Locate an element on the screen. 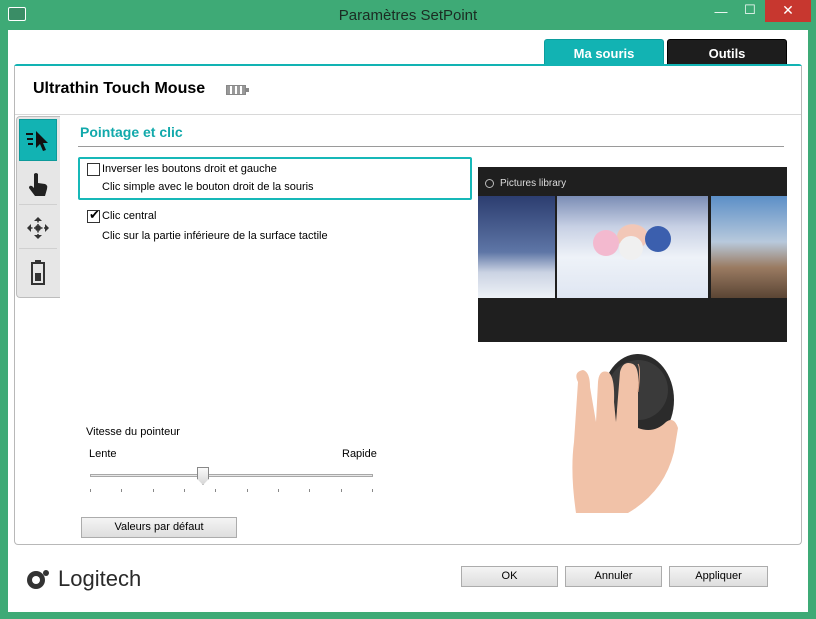  pointer-speed-ticks is located at coordinates (231, 490).